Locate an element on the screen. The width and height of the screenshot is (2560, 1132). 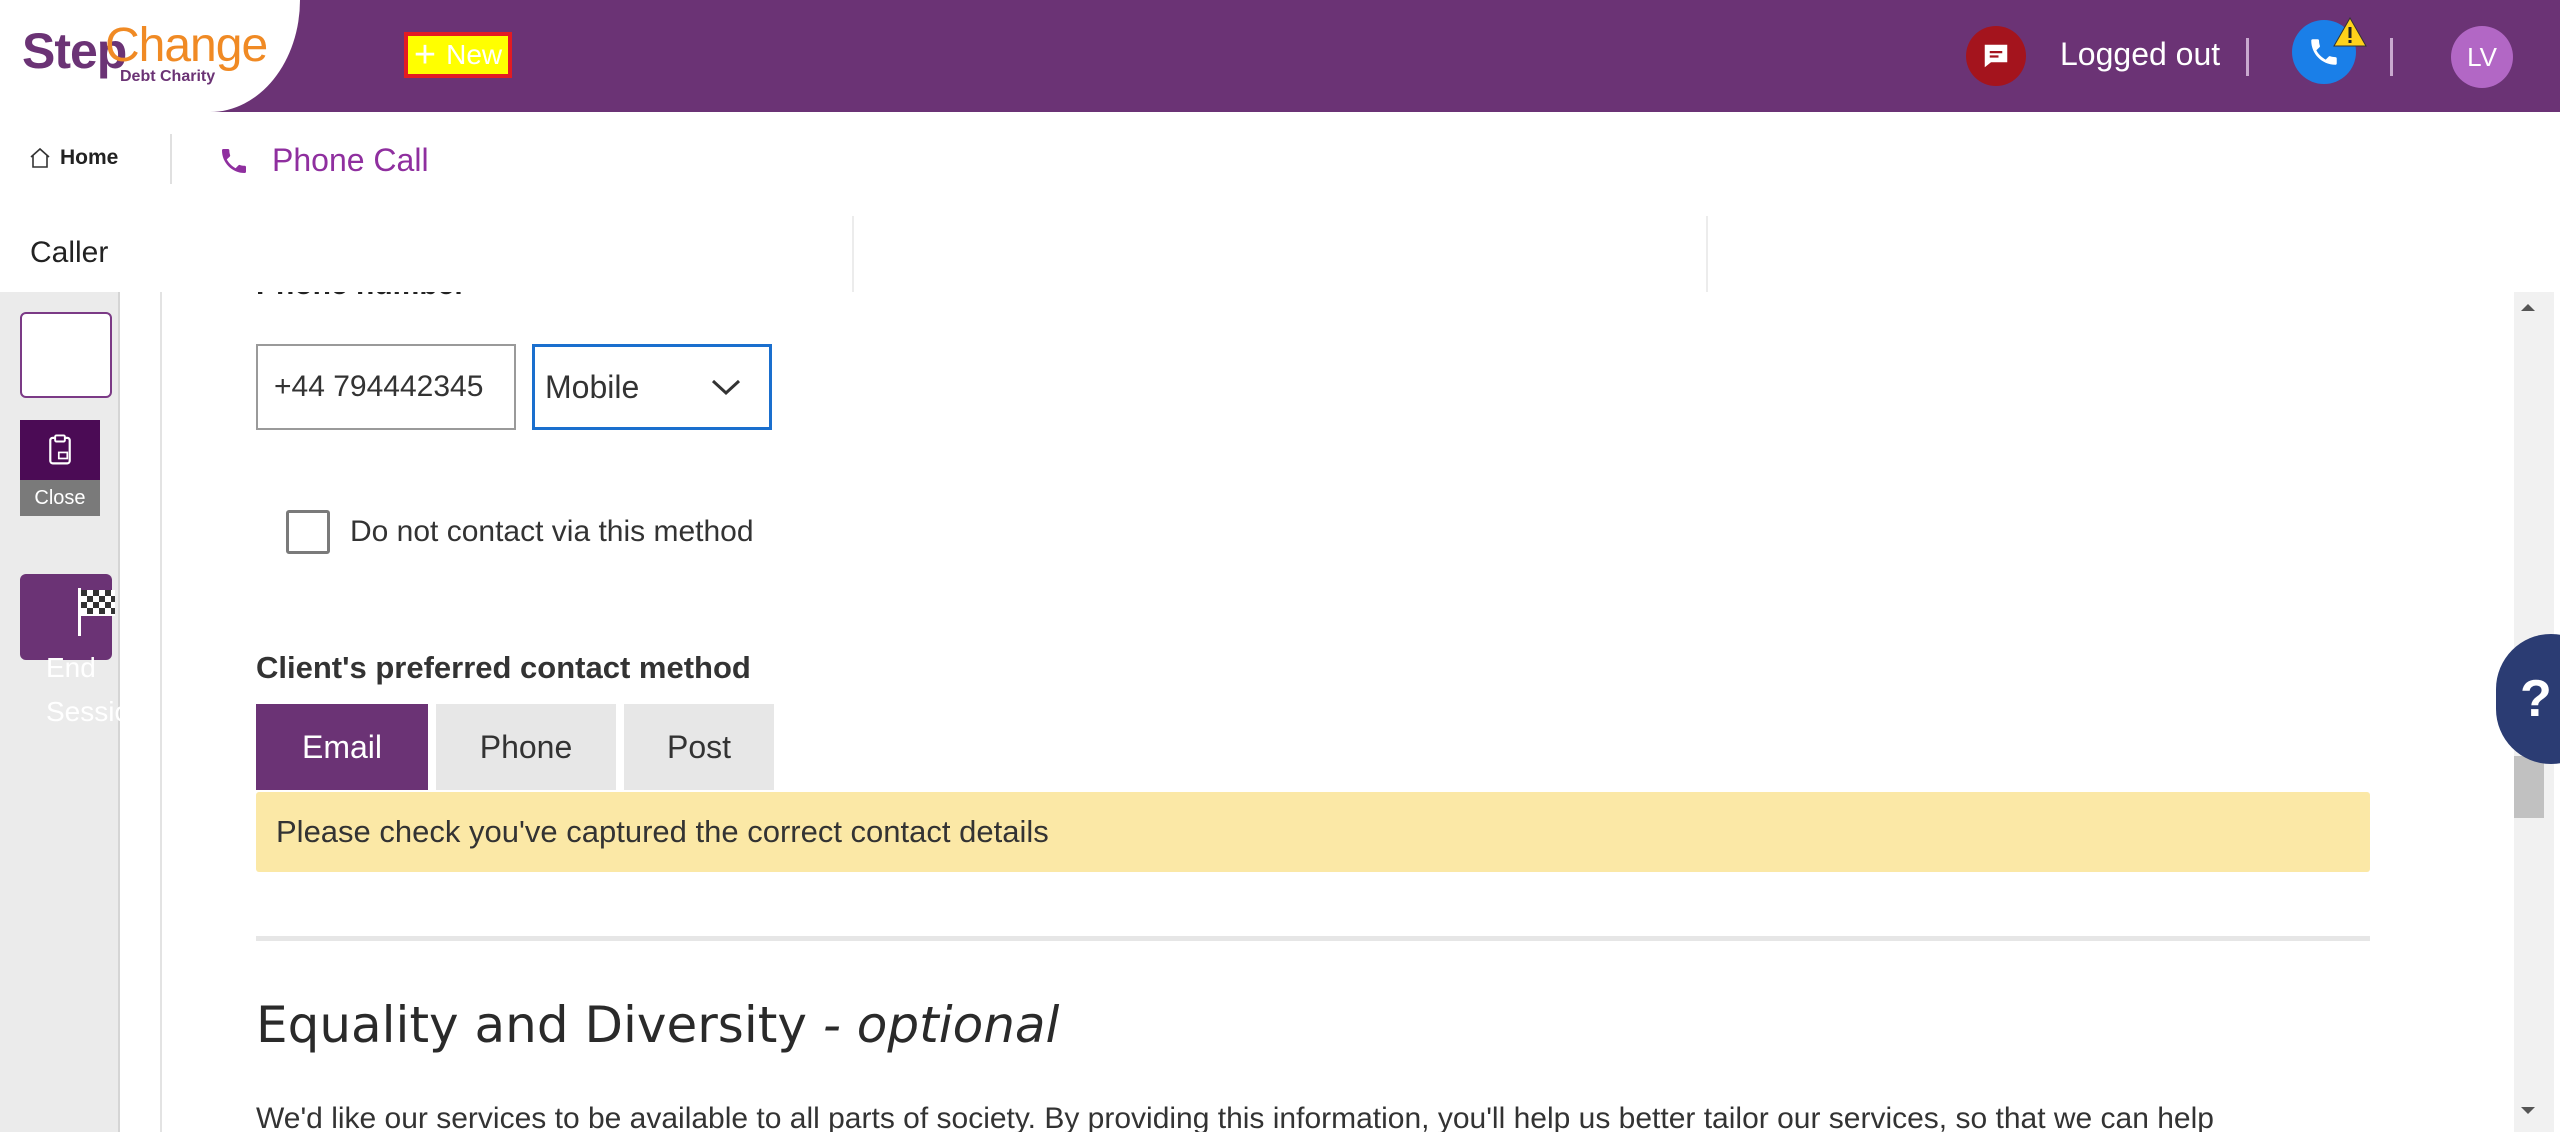
end-session-label: End Session is located at coordinates (83, 690).